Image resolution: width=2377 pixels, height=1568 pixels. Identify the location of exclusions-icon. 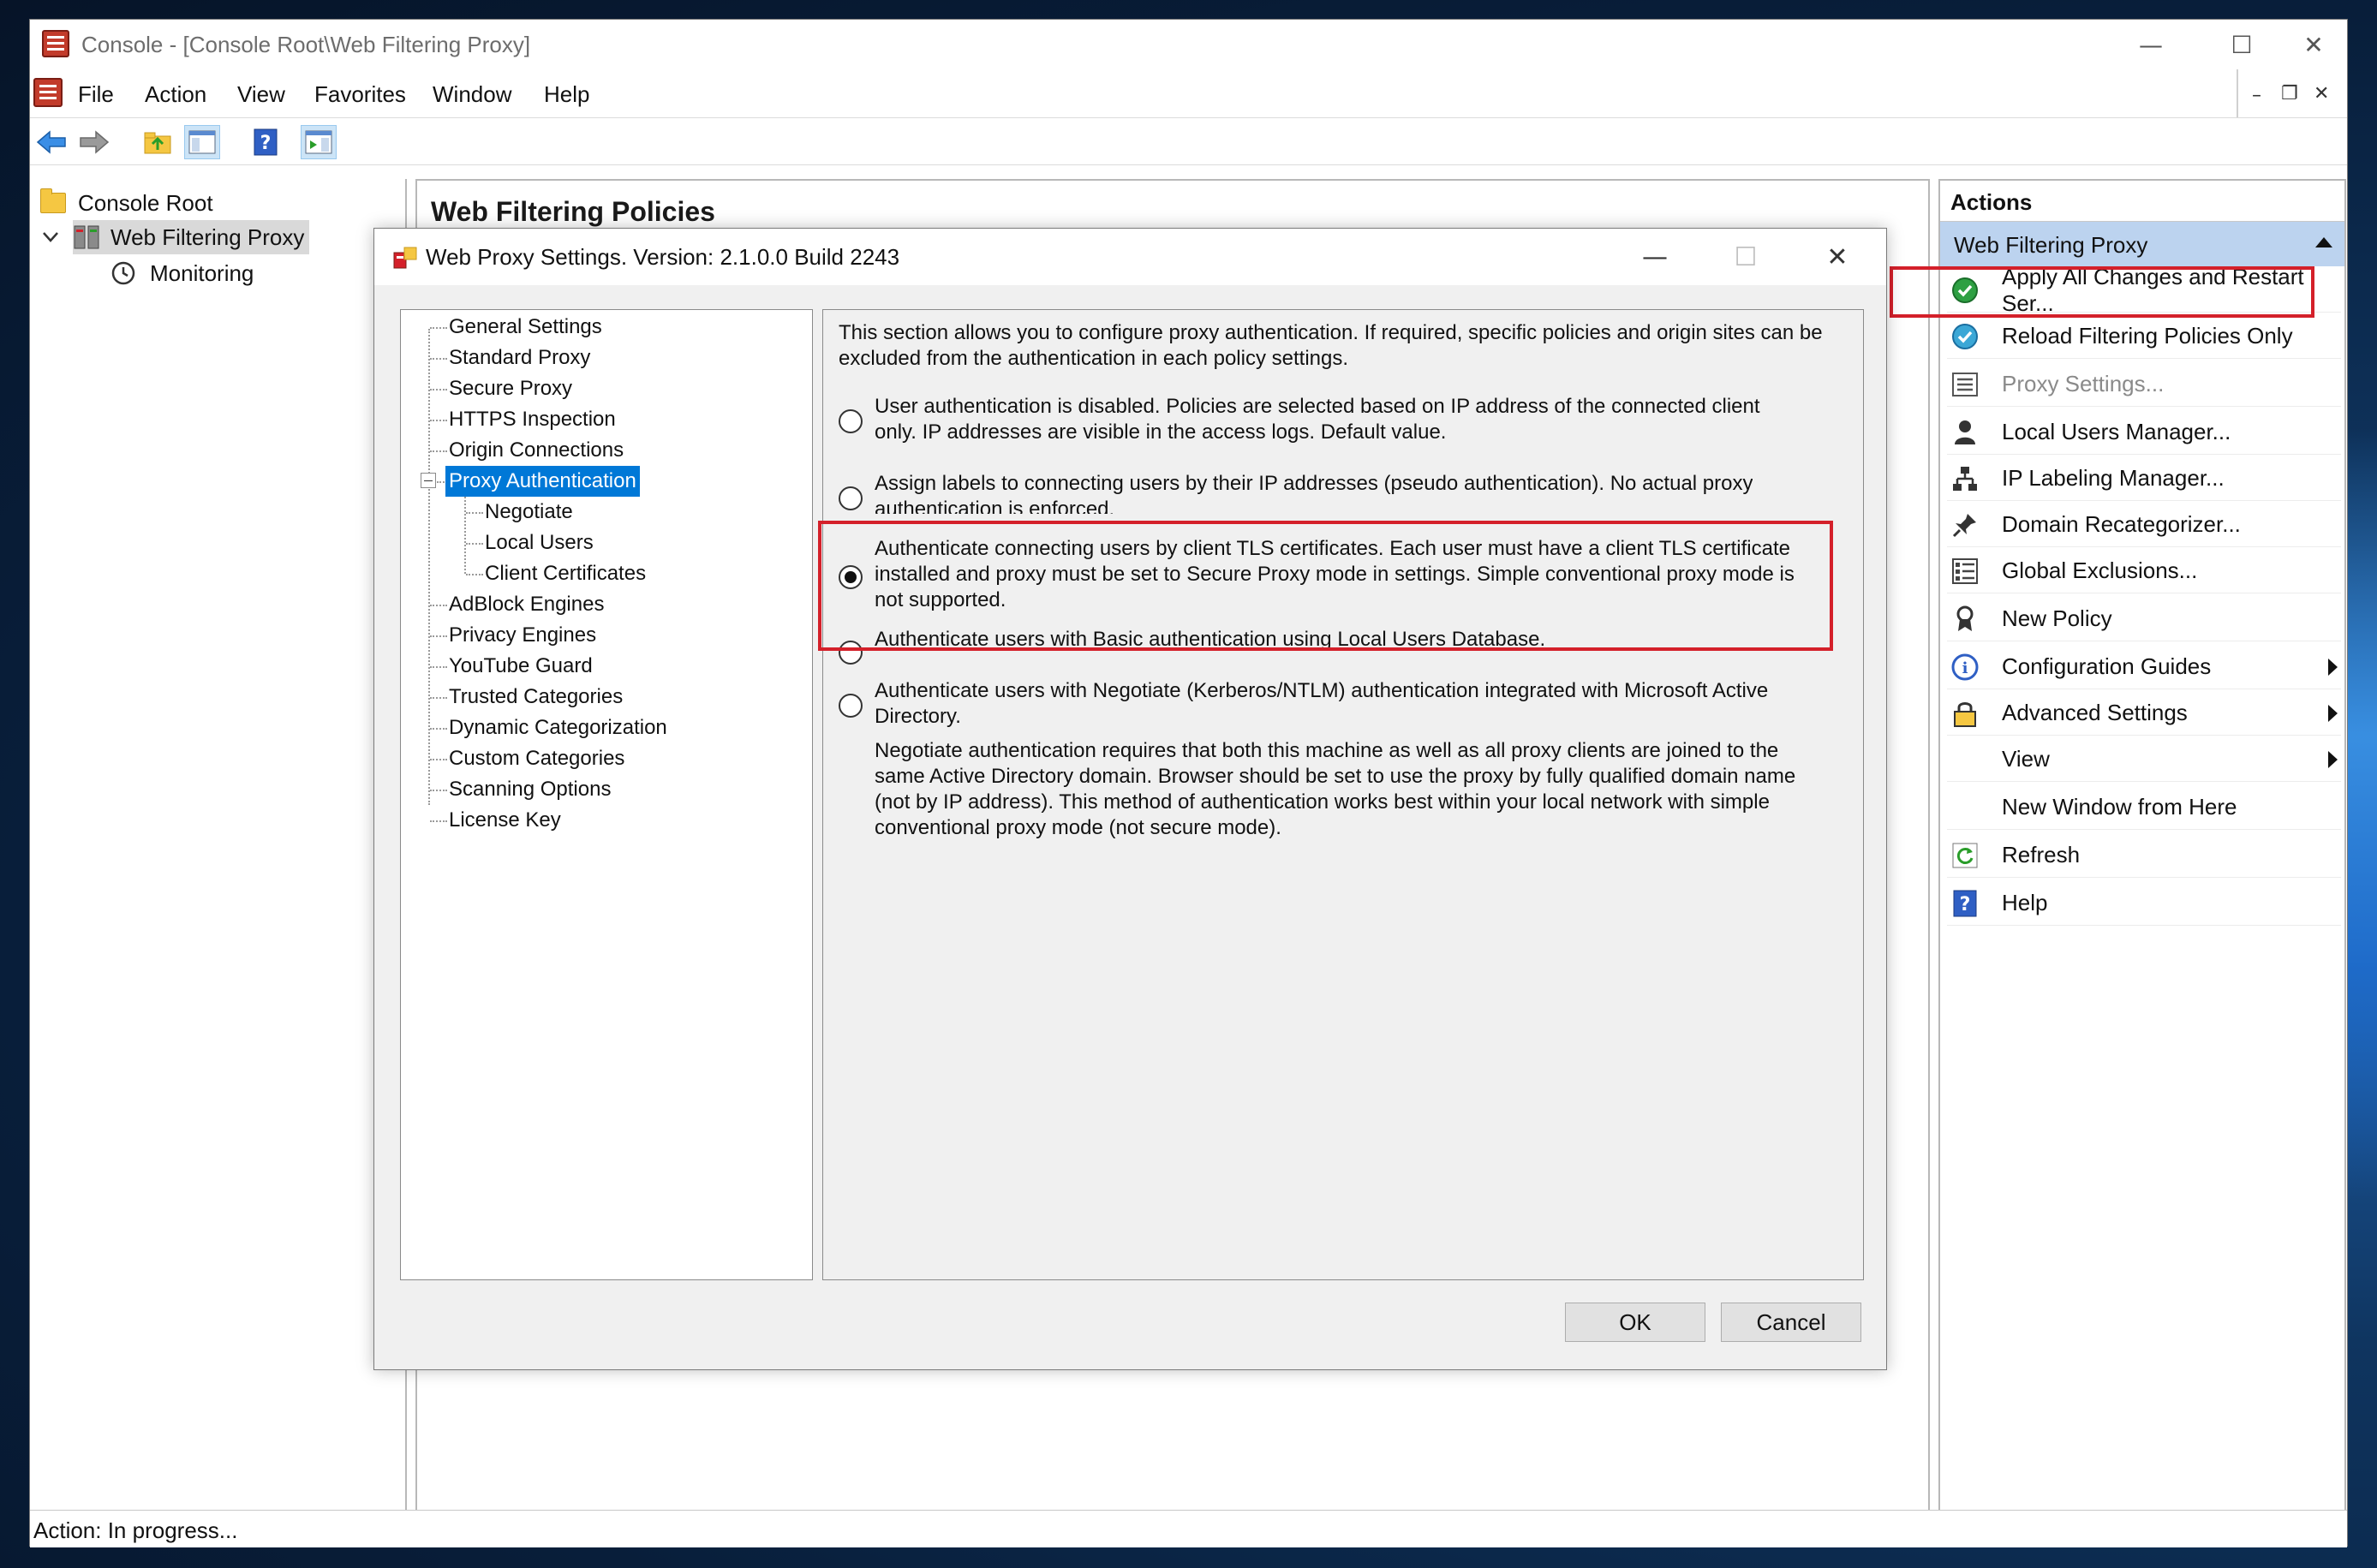
(1965, 571).